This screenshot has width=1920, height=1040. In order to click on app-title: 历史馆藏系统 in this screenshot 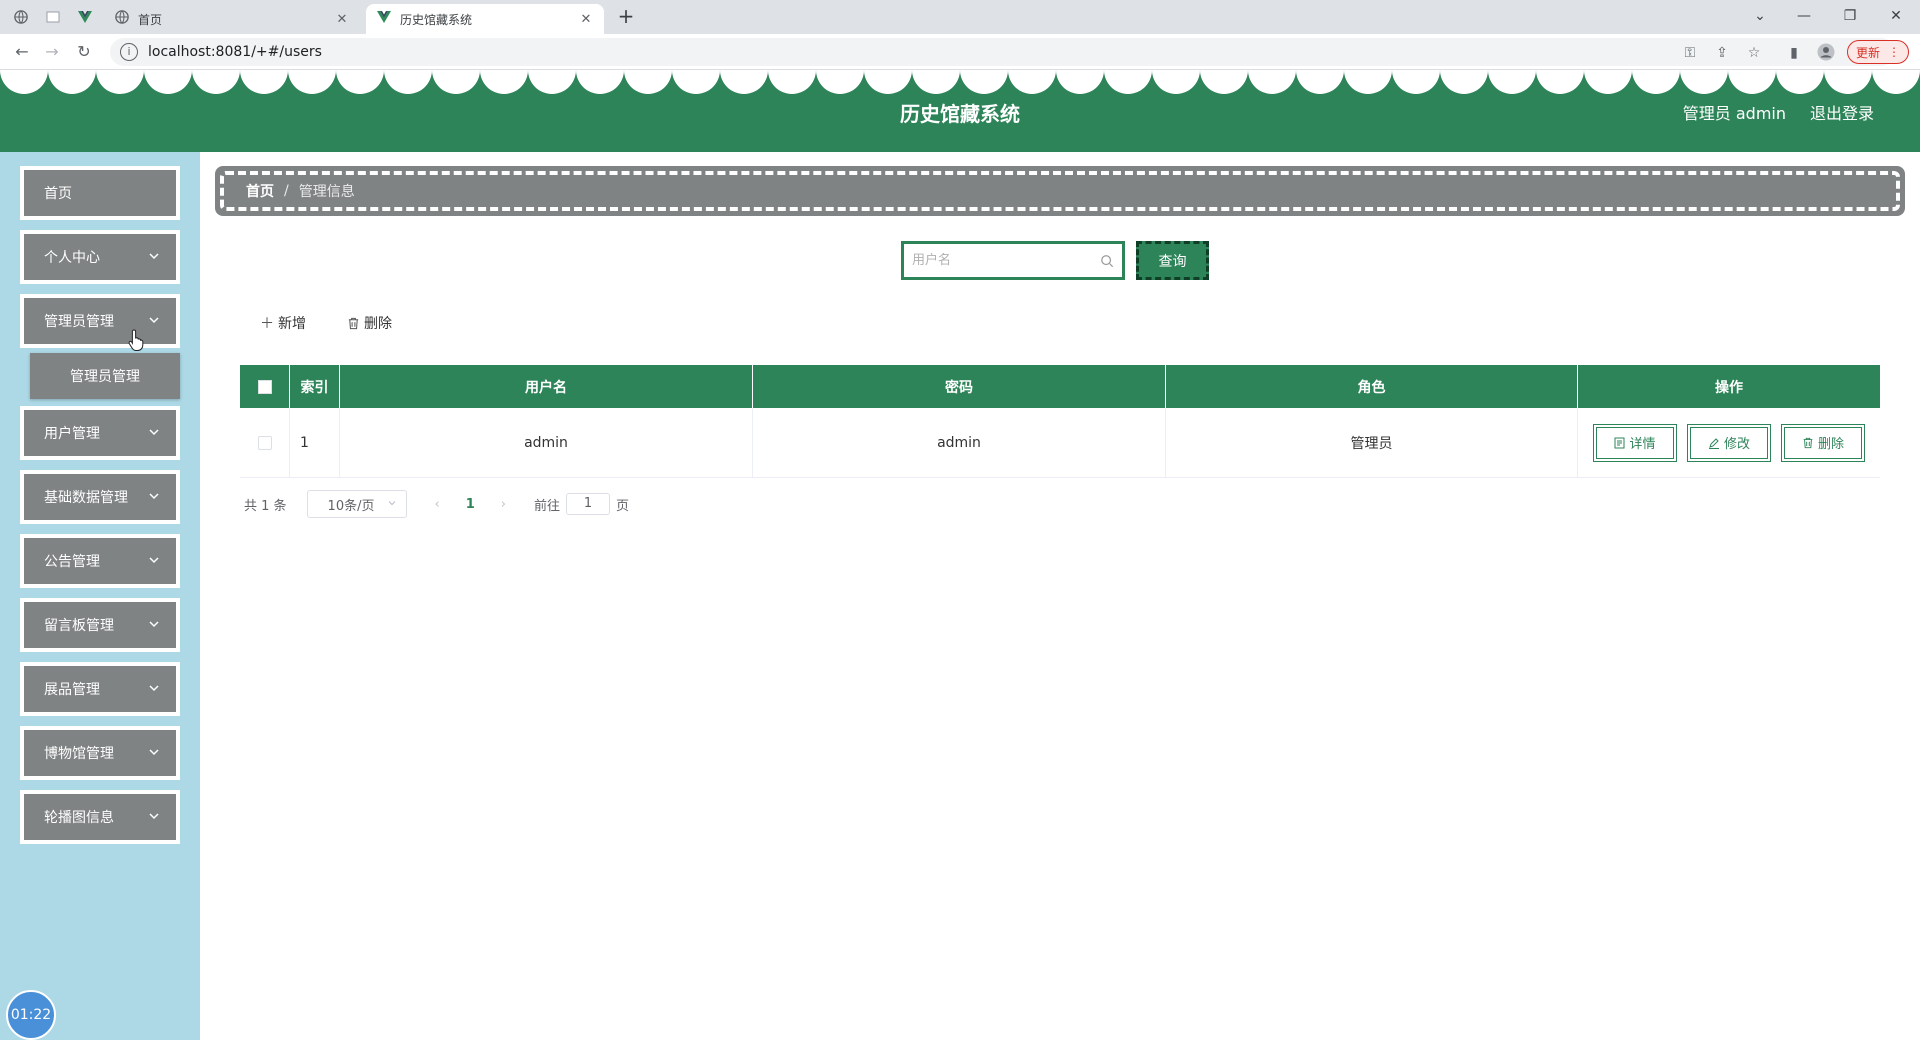, I will do `click(960, 114)`.